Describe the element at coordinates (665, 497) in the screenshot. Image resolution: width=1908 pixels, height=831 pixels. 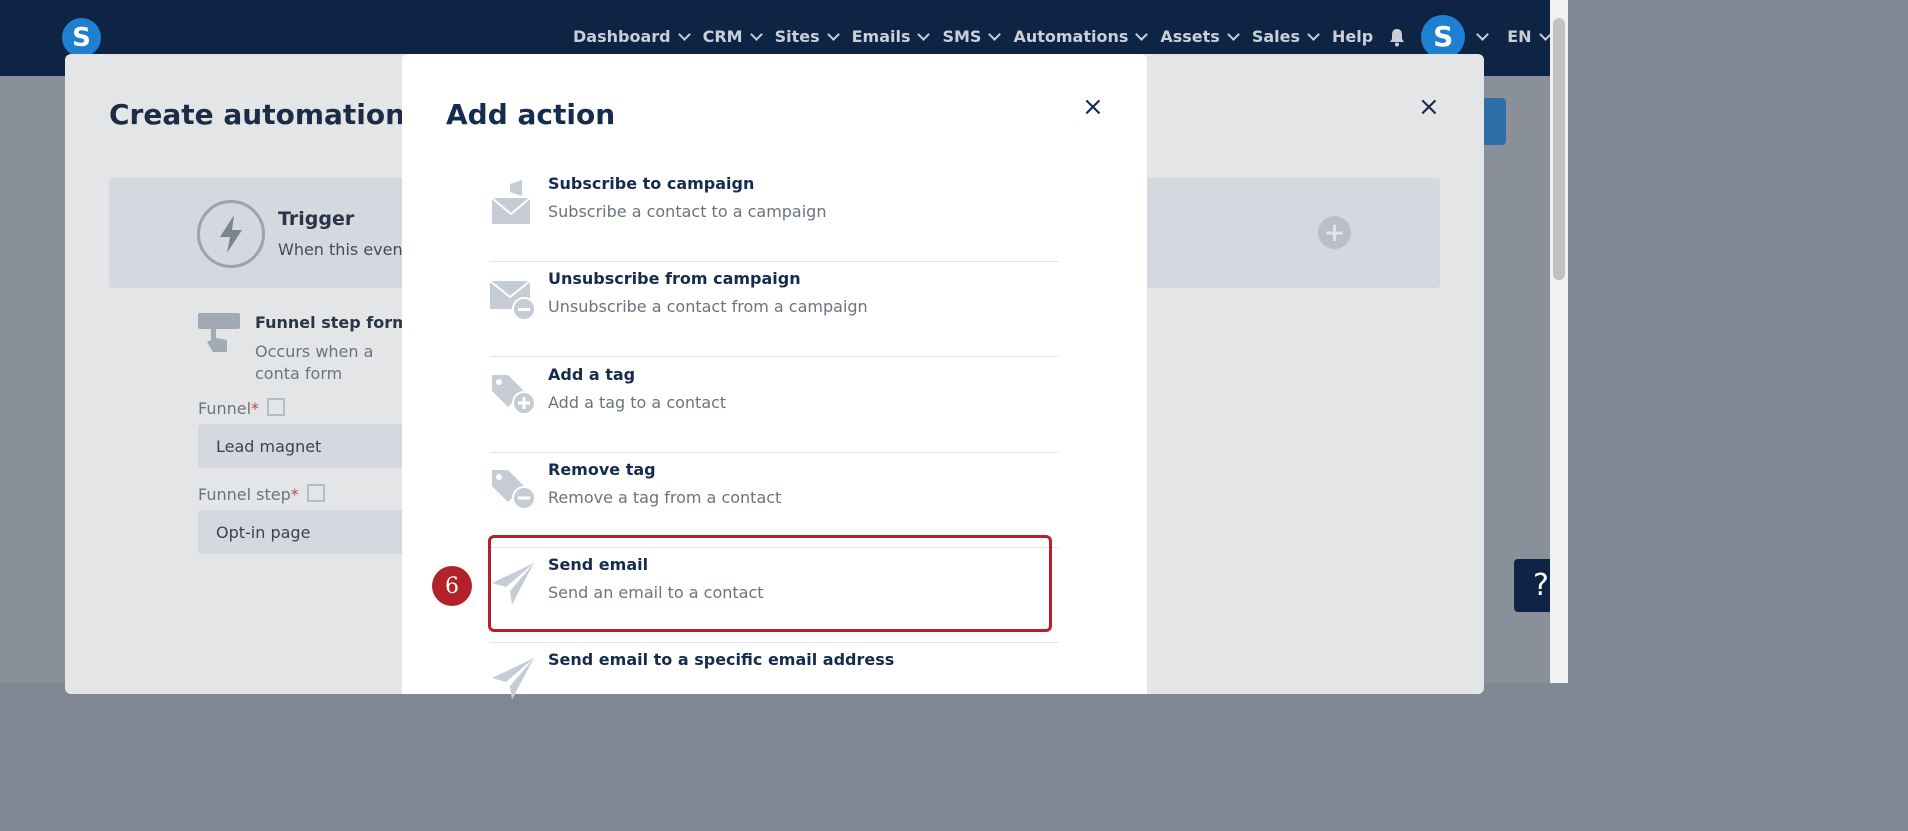
I see `action-description: Remove a tag from a contact` at that location.